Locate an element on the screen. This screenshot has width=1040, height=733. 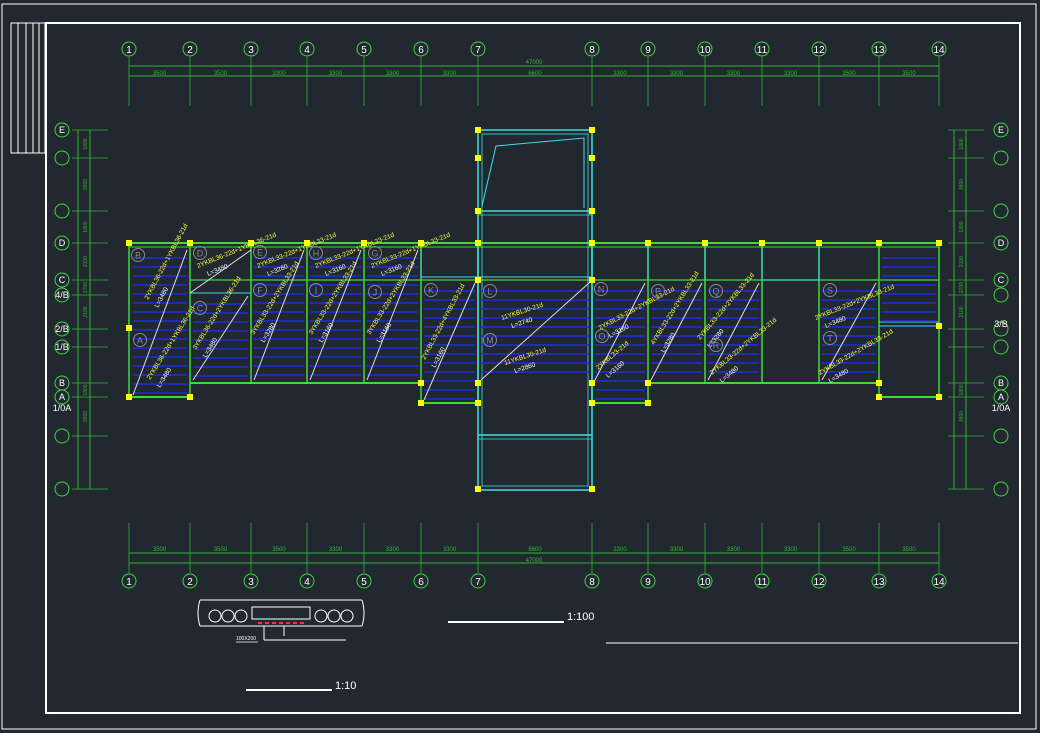
top-axis-number: 8 is located at coordinates (592, 50).